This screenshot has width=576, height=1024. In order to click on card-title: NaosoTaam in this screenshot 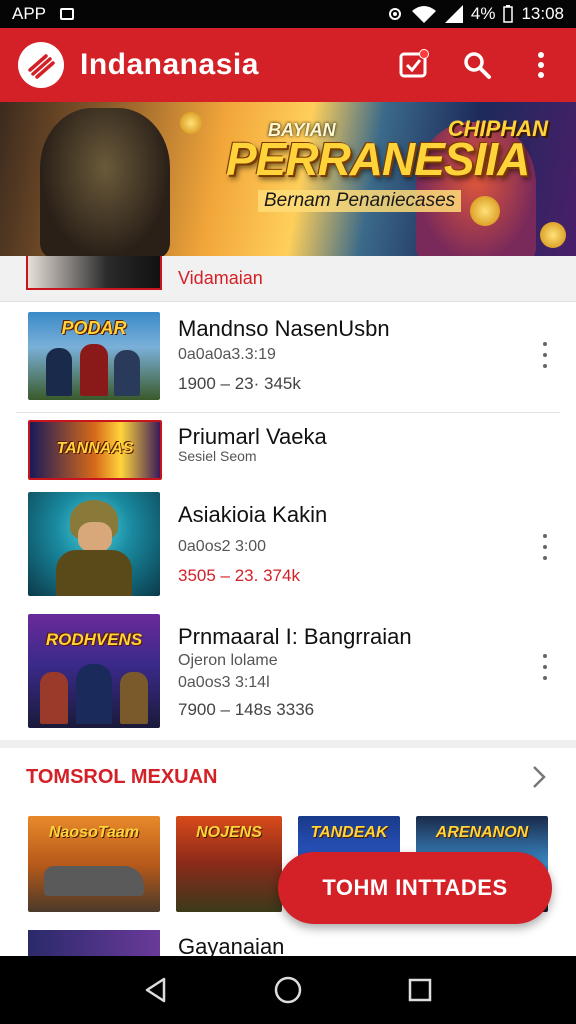, I will do `click(94, 832)`.